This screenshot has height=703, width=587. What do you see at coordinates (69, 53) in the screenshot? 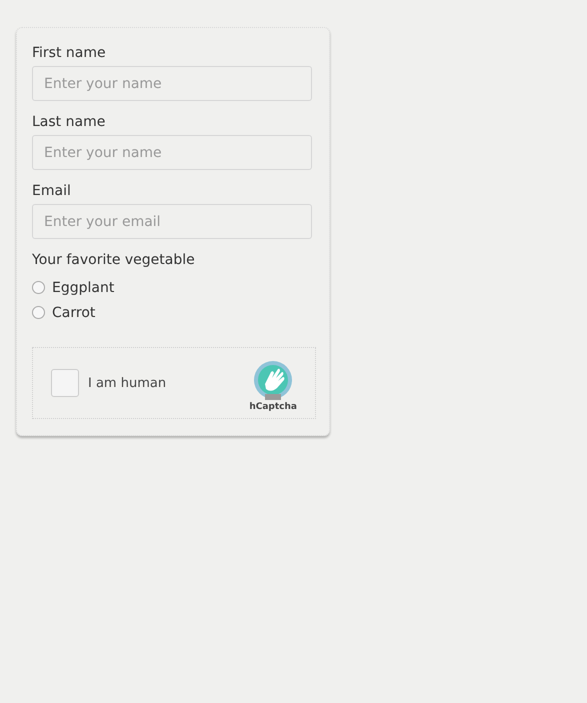
I see `field-label: First name` at bounding box center [69, 53].